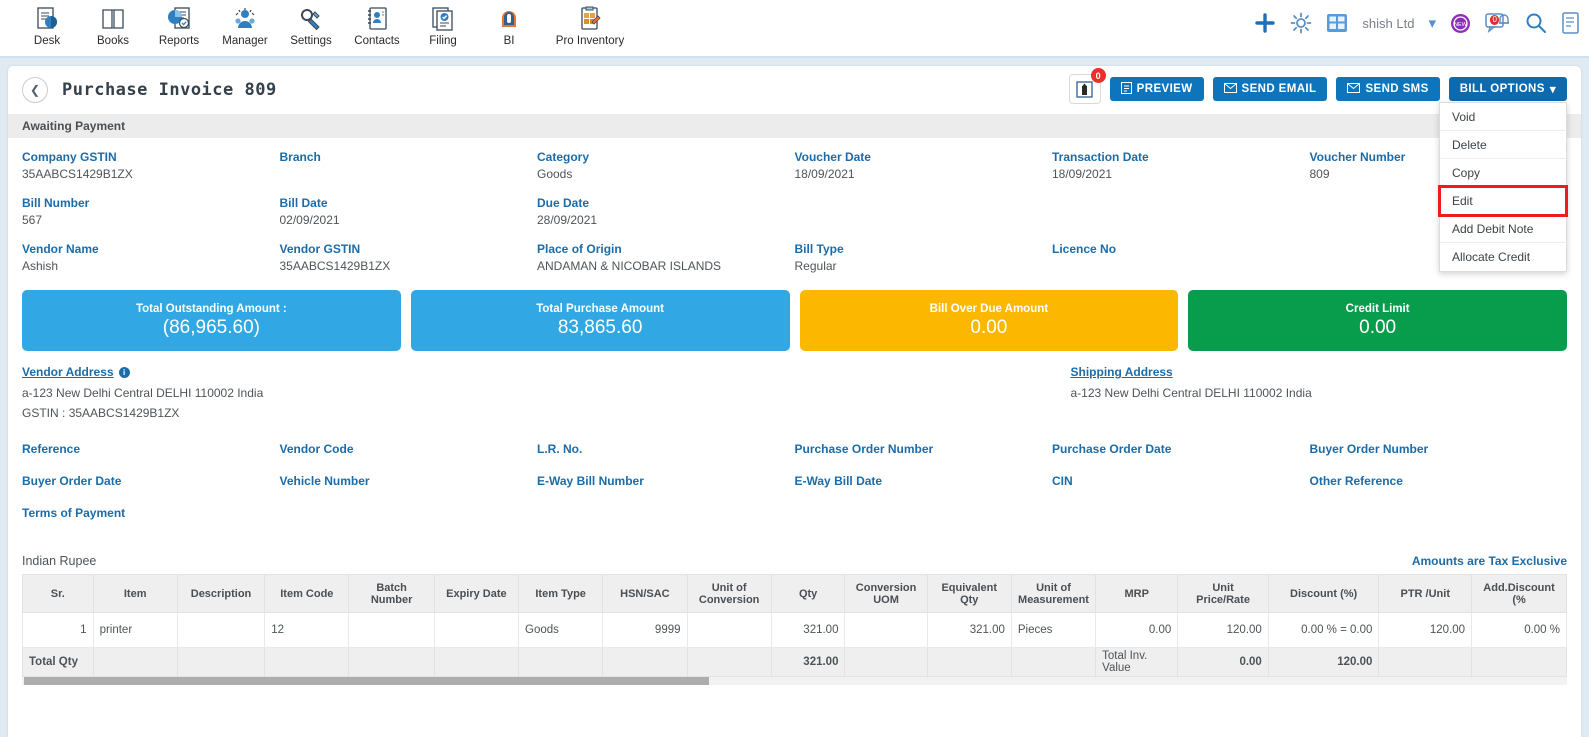 Image resolution: width=1589 pixels, height=737 pixels. Describe the element at coordinates (1489, 561) in the screenshot. I see `tax-exclusive-note: Amounts are Tax Exclusive` at that location.